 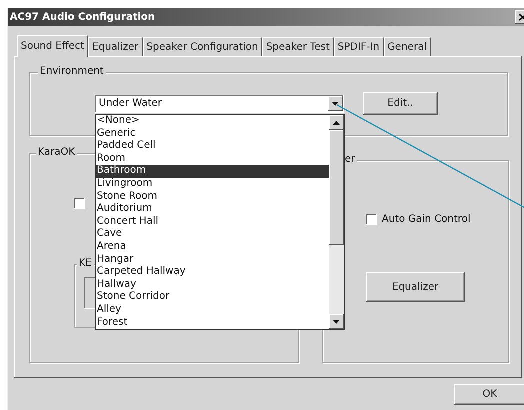 What do you see at coordinates (400, 103) in the screenshot?
I see `edit-button: Edit..` at bounding box center [400, 103].